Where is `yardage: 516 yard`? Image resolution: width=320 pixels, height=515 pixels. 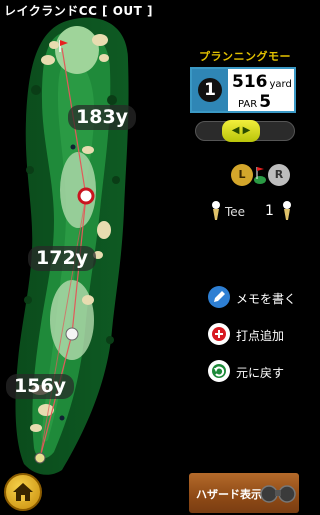 yardage: 516 yard is located at coordinates (262, 82).